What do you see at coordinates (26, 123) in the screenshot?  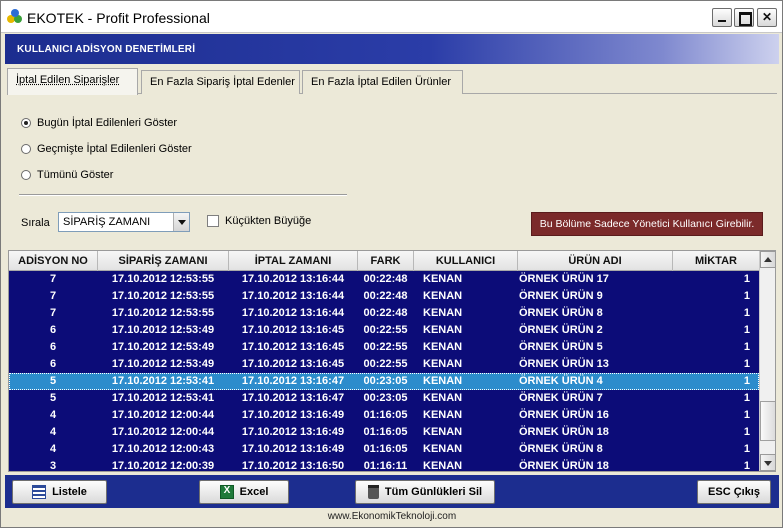 I see `radio-selected-icon` at bounding box center [26, 123].